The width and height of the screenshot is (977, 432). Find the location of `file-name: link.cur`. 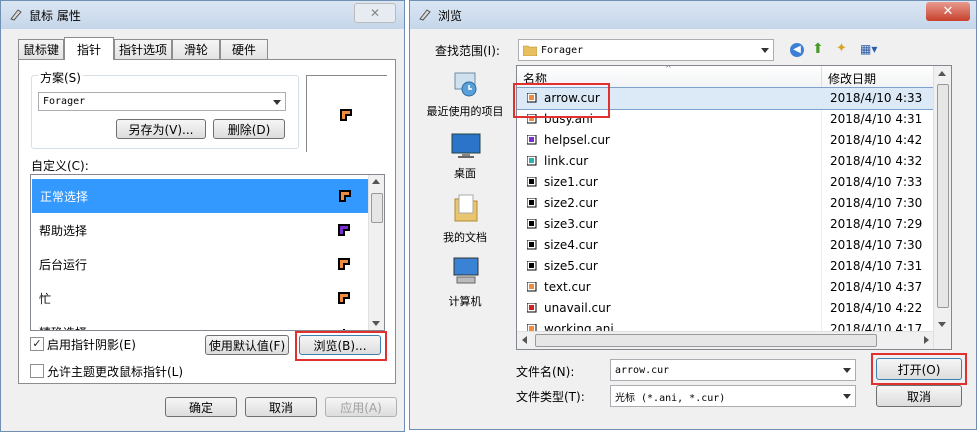

file-name: link.cur is located at coordinates (566, 161).